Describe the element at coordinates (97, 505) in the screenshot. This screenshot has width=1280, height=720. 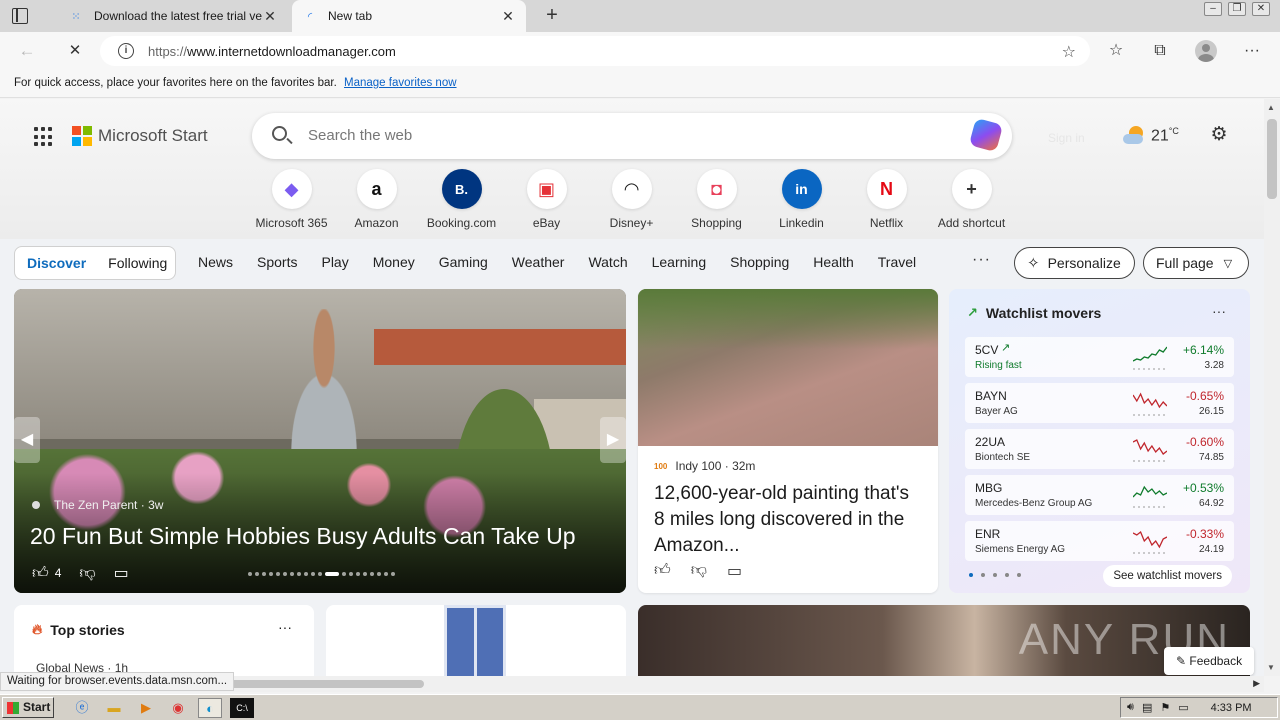
I see `hero-source: The Zen Parent · 3w` at that location.